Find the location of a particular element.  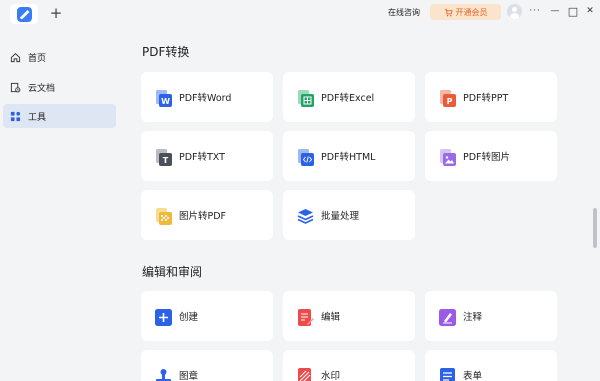

tool-label: 创建 is located at coordinates (189, 317).